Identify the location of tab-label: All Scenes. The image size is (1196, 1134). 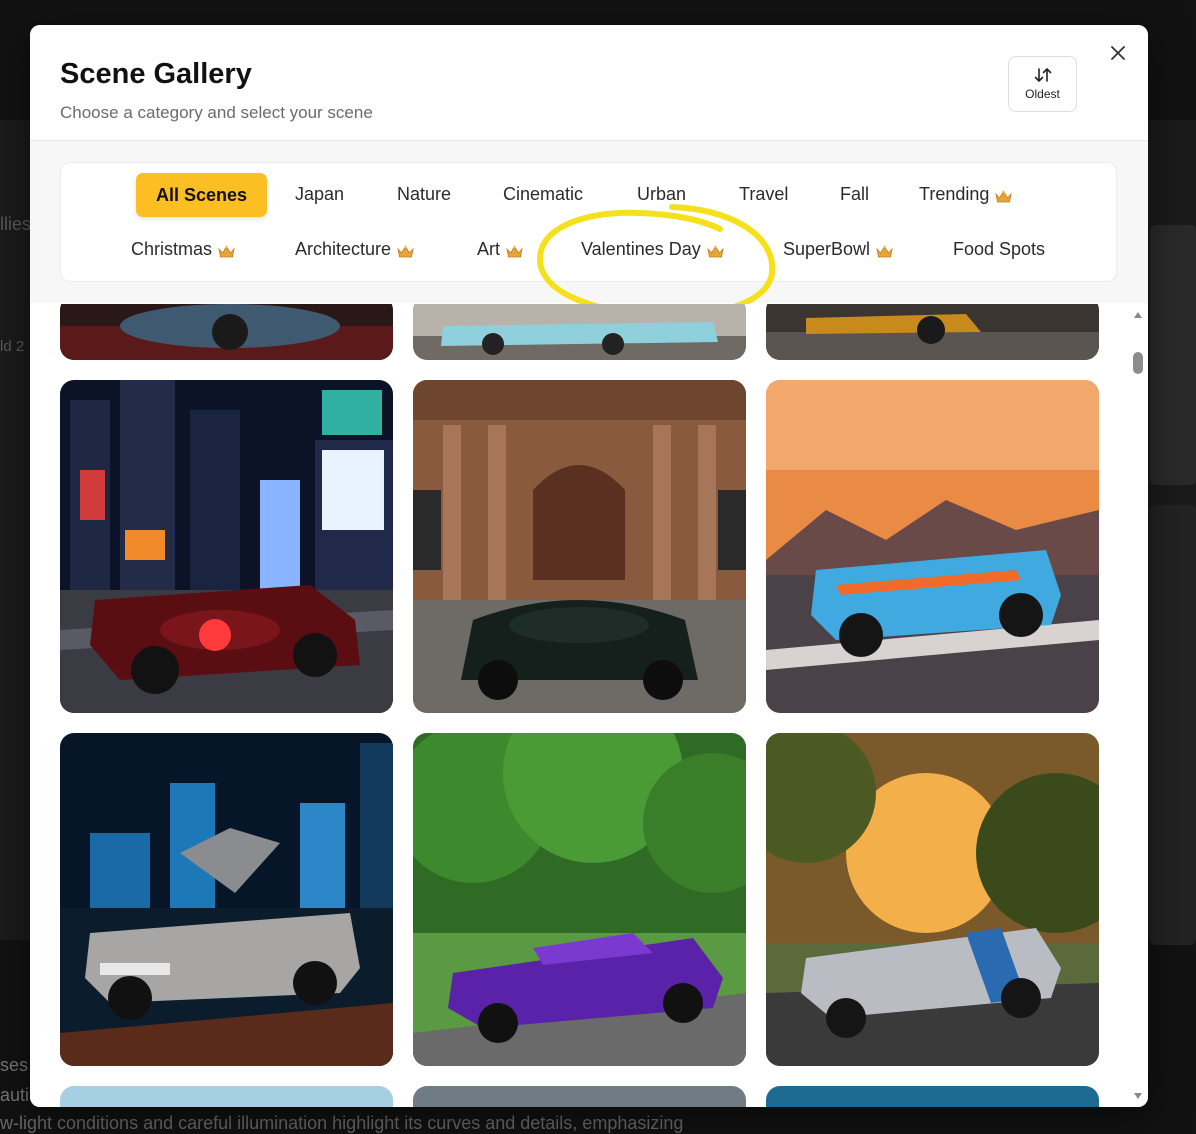
(202, 194).